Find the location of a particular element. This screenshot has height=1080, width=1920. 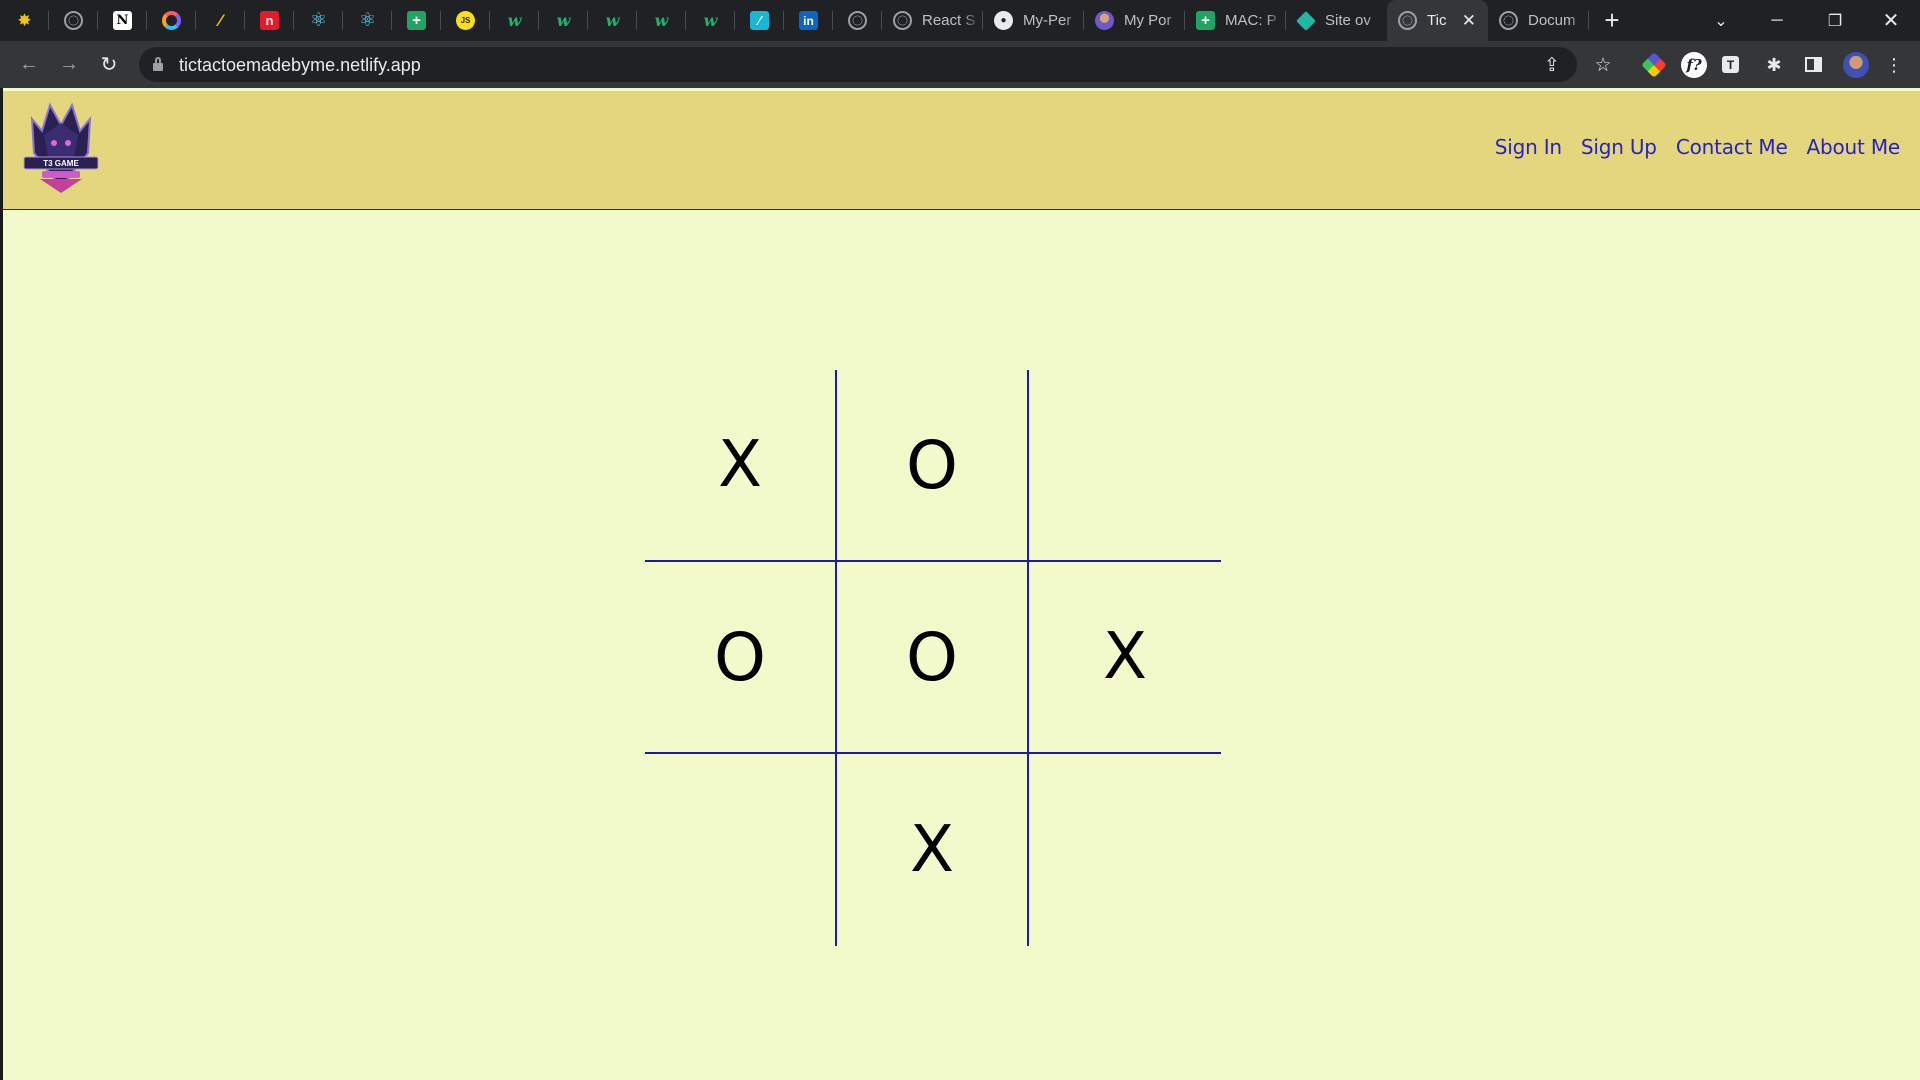

address-bar: tictactoemadebyme.netlify.app ⇪ ☆ is located at coordinates (875, 64).